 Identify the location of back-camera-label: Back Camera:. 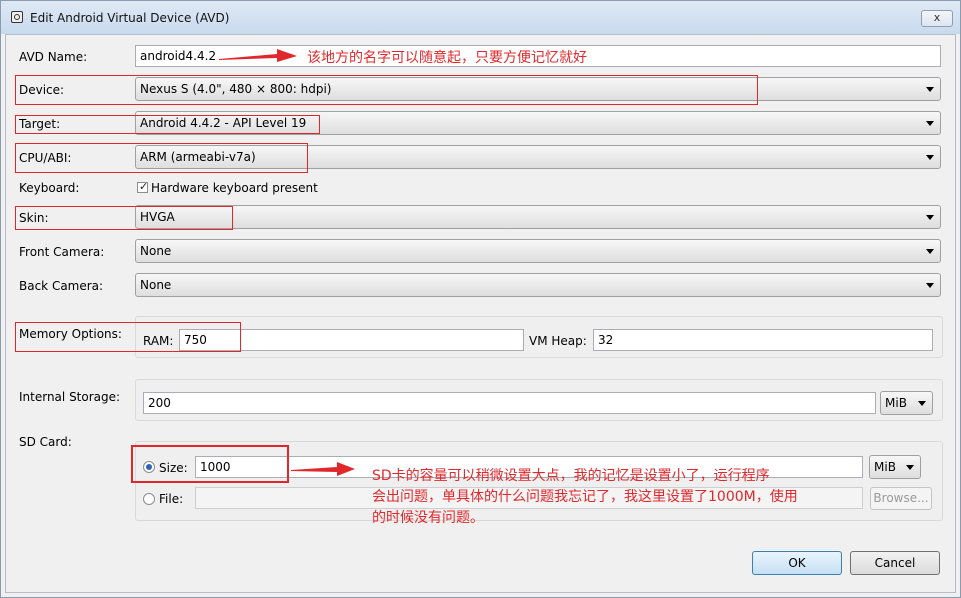
(61, 286).